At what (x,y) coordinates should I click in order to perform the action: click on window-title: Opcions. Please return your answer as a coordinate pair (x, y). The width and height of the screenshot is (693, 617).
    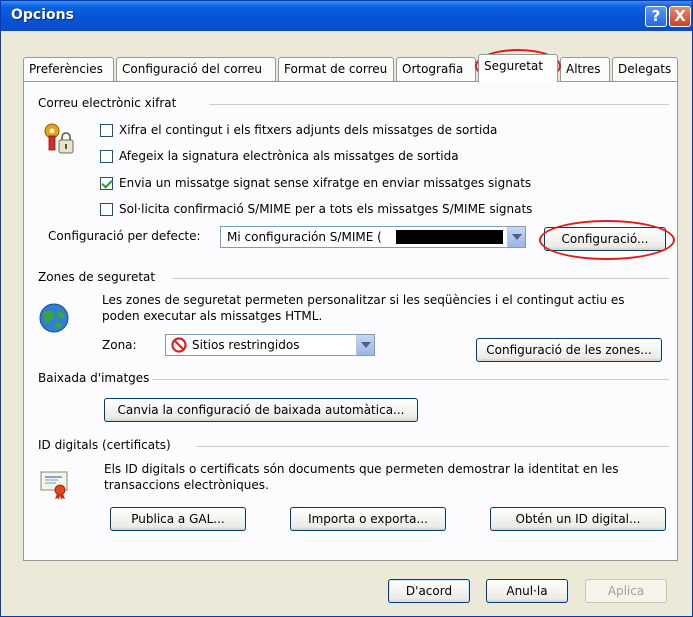
    Looking at the image, I should click on (42, 15).